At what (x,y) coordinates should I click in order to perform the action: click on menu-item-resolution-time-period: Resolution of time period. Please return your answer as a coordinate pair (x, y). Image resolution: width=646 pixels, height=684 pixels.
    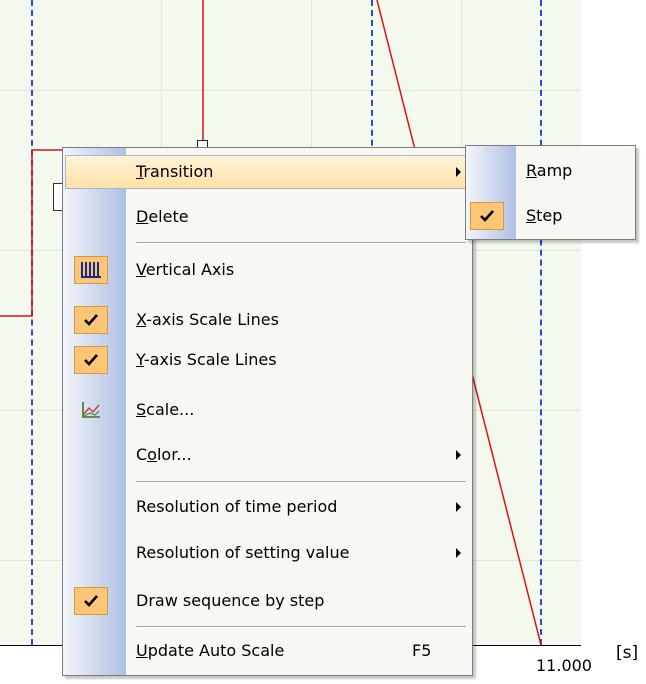
    Looking at the image, I should click on (267, 507).